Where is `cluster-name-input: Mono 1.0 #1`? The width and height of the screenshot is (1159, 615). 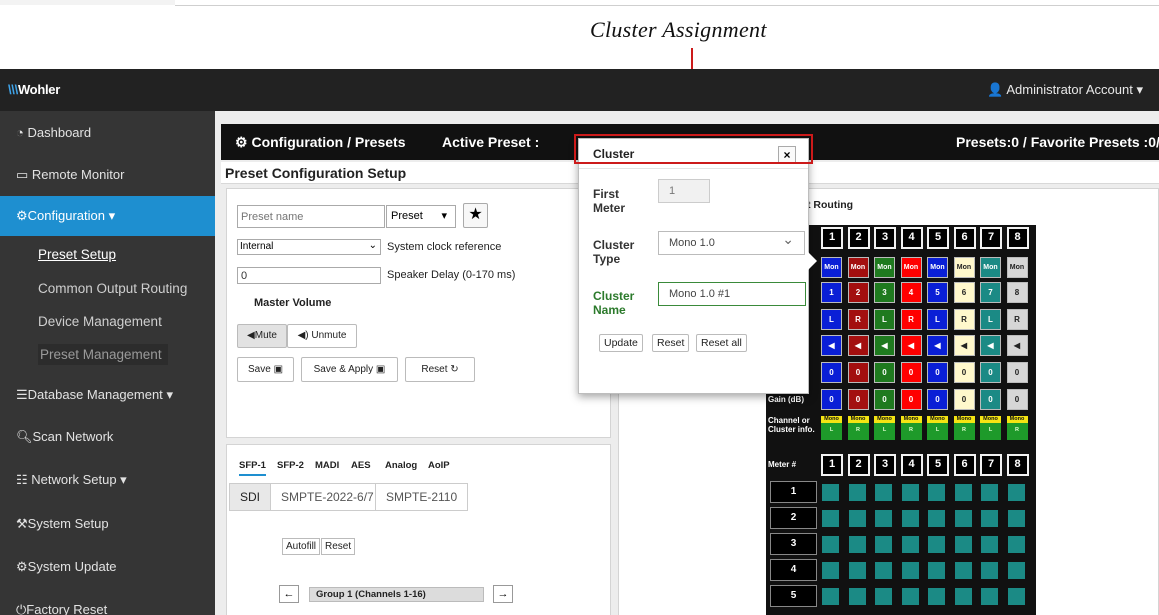 cluster-name-input: Mono 1.0 #1 is located at coordinates (732, 294).